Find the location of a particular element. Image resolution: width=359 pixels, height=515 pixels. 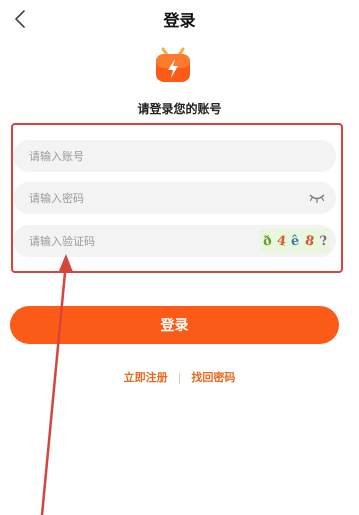

login-subtitle: 请登录您的账号 is located at coordinates (179, 109).